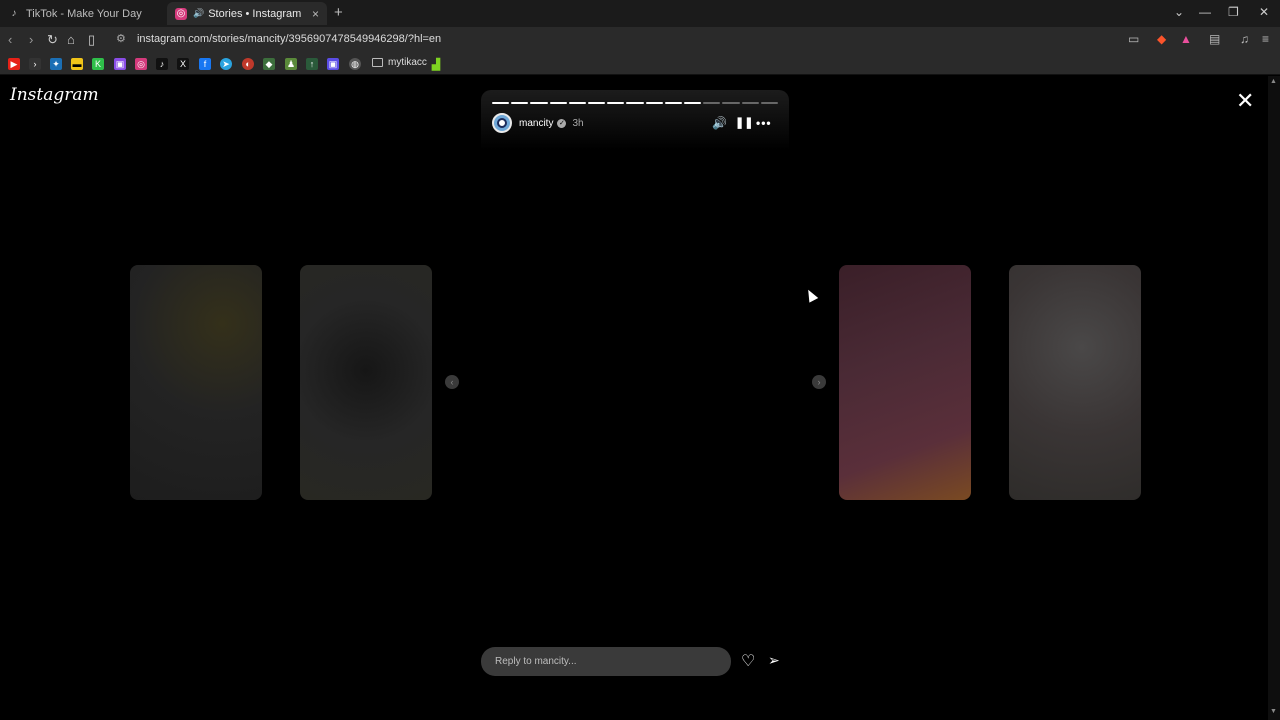  Describe the element at coordinates (562, 123) in the screenshot. I see `verified-badge-icon: ✓` at that location.